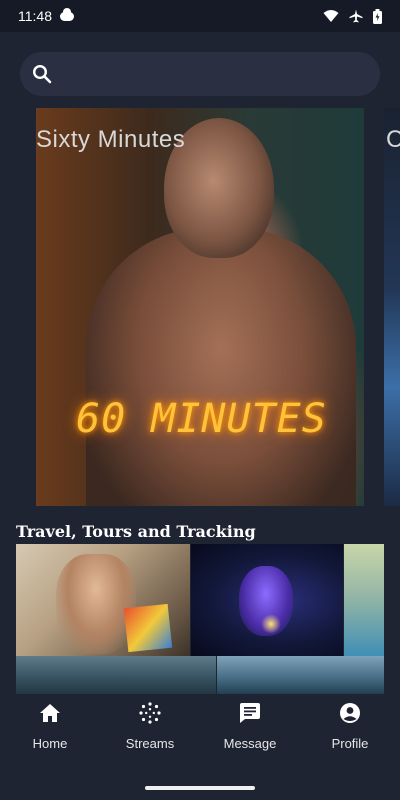  What do you see at coordinates (136, 531) in the screenshot?
I see `section-title: Travel, Tours and Tracking` at bounding box center [136, 531].